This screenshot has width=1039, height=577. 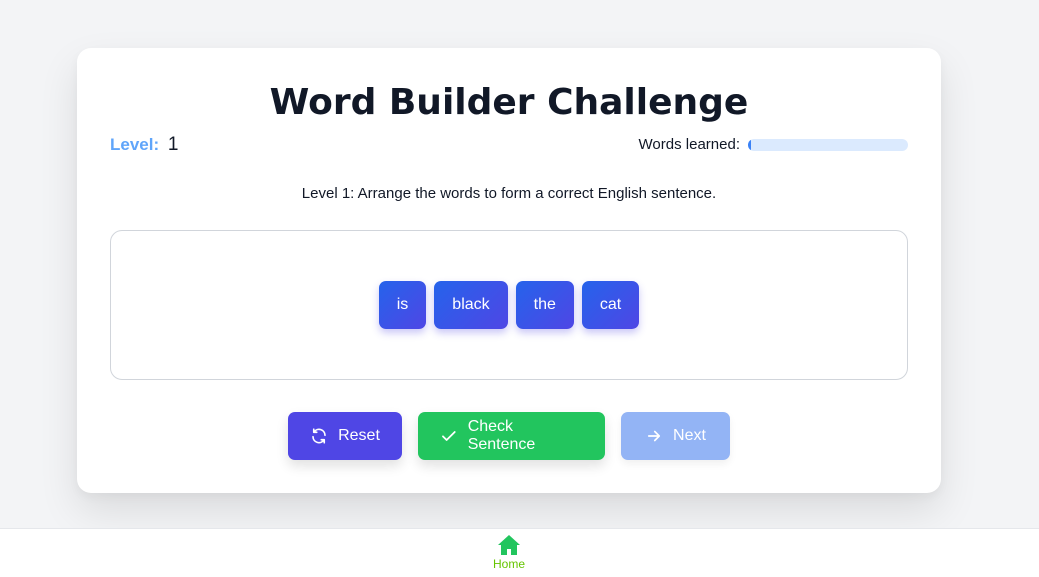 I want to click on page-title: Word Builder Challenge, so click(x=509, y=102).